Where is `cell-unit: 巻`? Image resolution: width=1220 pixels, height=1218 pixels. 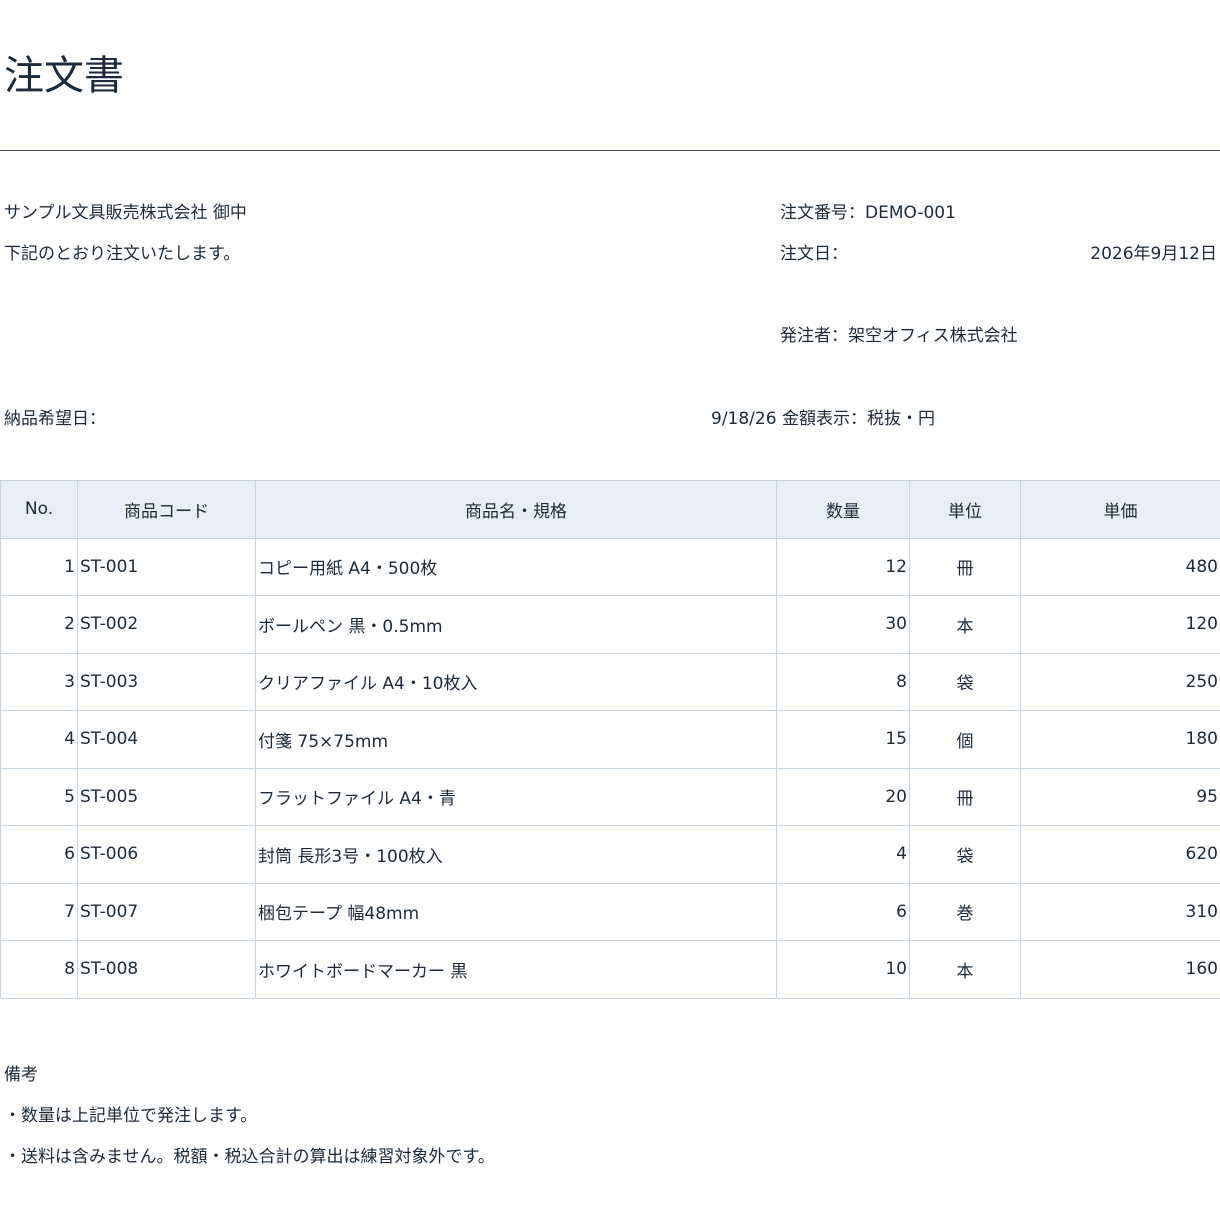 cell-unit: 巻 is located at coordinates (965, 911).